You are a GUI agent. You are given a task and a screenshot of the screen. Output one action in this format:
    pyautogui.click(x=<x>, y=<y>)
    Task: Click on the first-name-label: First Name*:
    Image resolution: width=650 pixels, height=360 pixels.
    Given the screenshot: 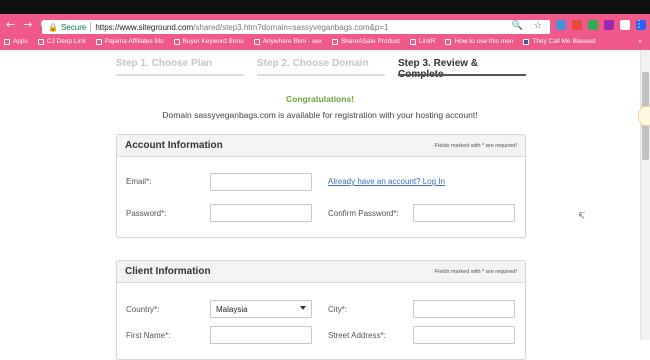 What is the action you would take?
    pyautogui.click(x=148, y=335)
    